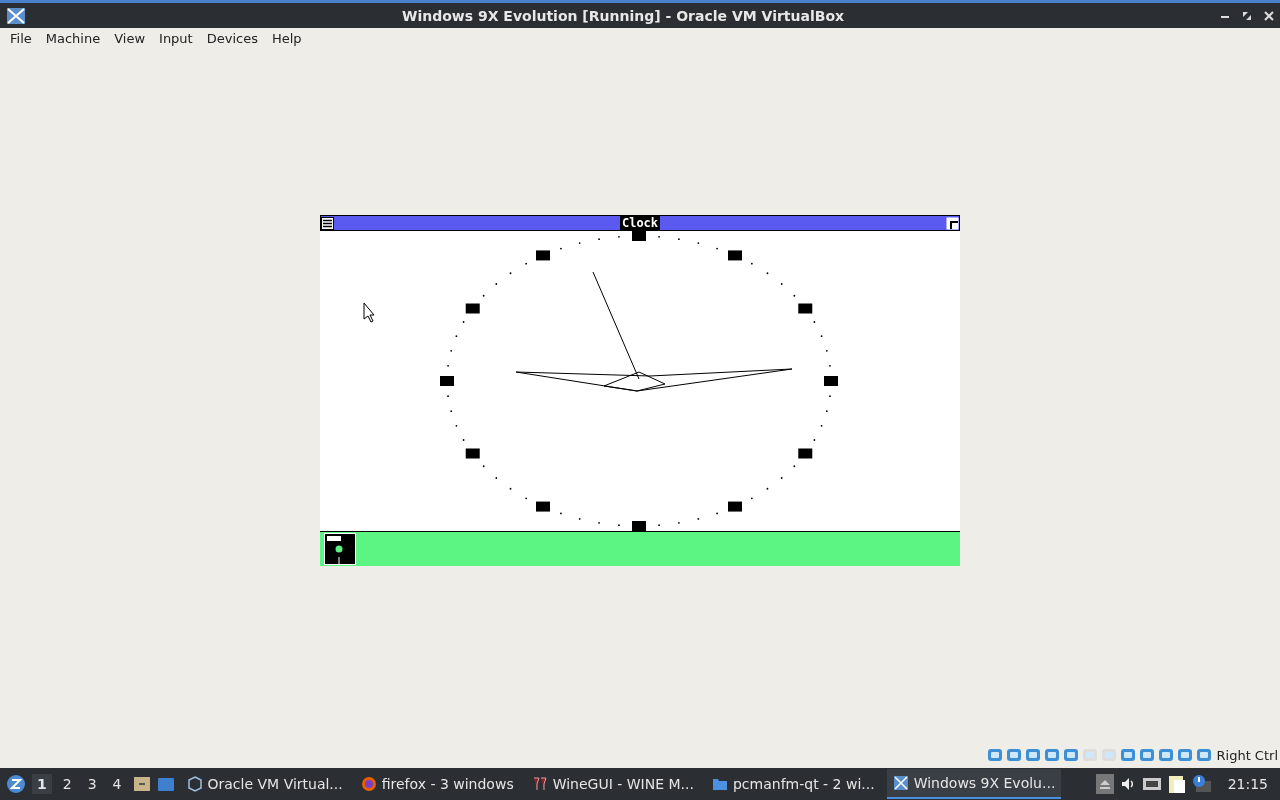 The image size is (1280, 800). Describe the element at coordinates (176, 38) in the screenshot. I see `menu-item: Input` at that location.